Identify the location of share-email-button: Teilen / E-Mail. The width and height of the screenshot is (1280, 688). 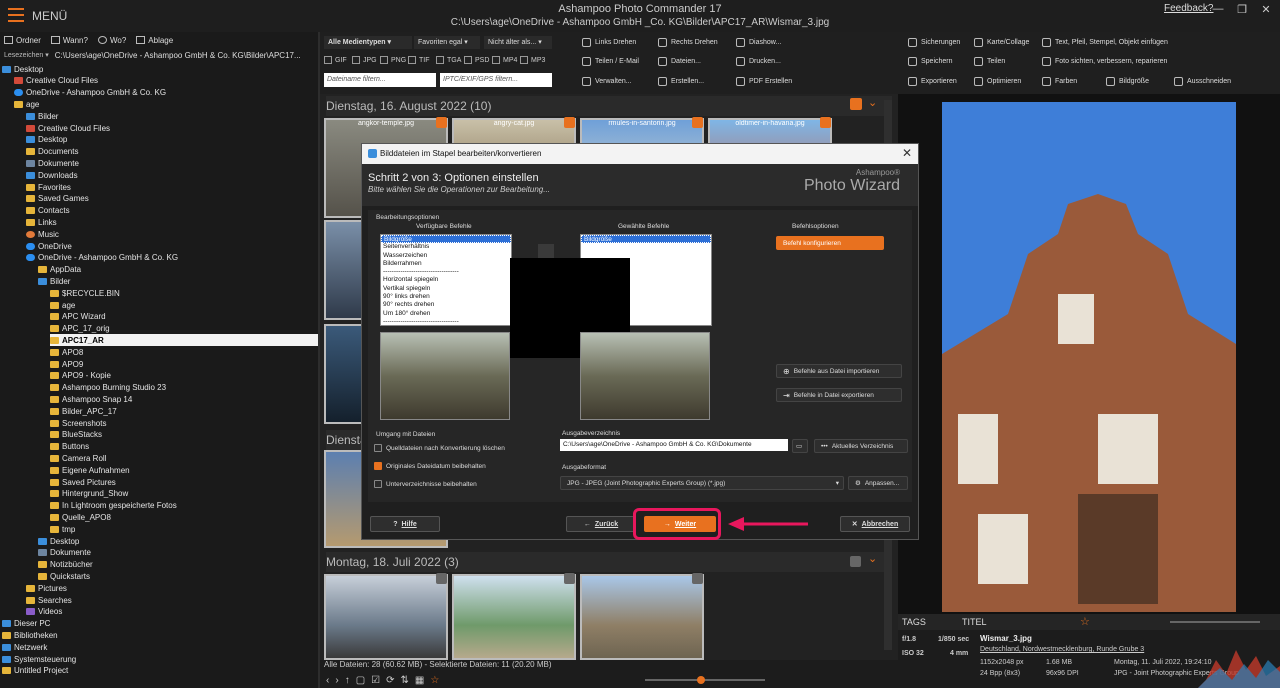
(610, 61).